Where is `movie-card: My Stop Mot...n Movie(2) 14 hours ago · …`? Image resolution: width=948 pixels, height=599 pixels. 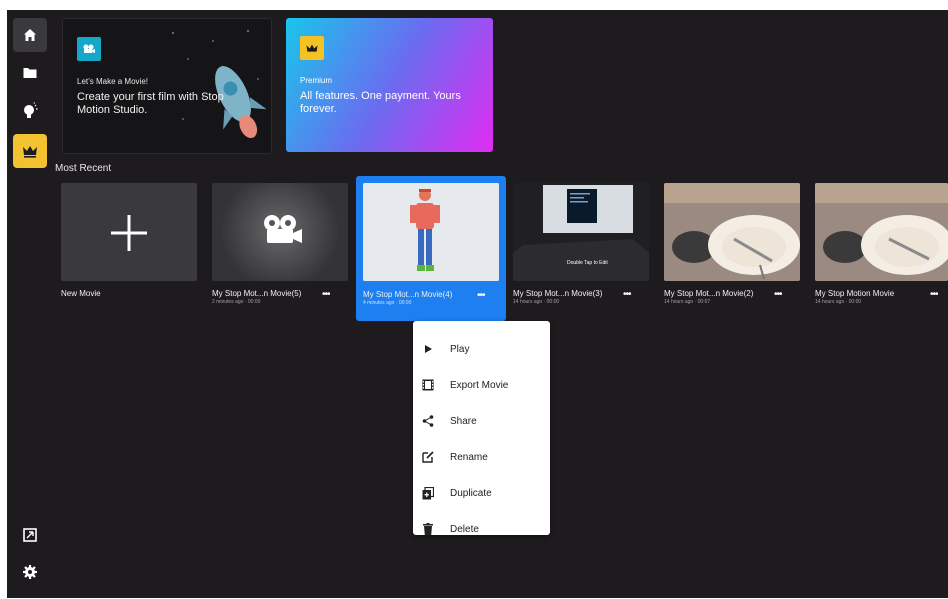 movie-card: My Stop Mot...n Movie(2) 14 hours ago · … is located at coordinates (729, 247).